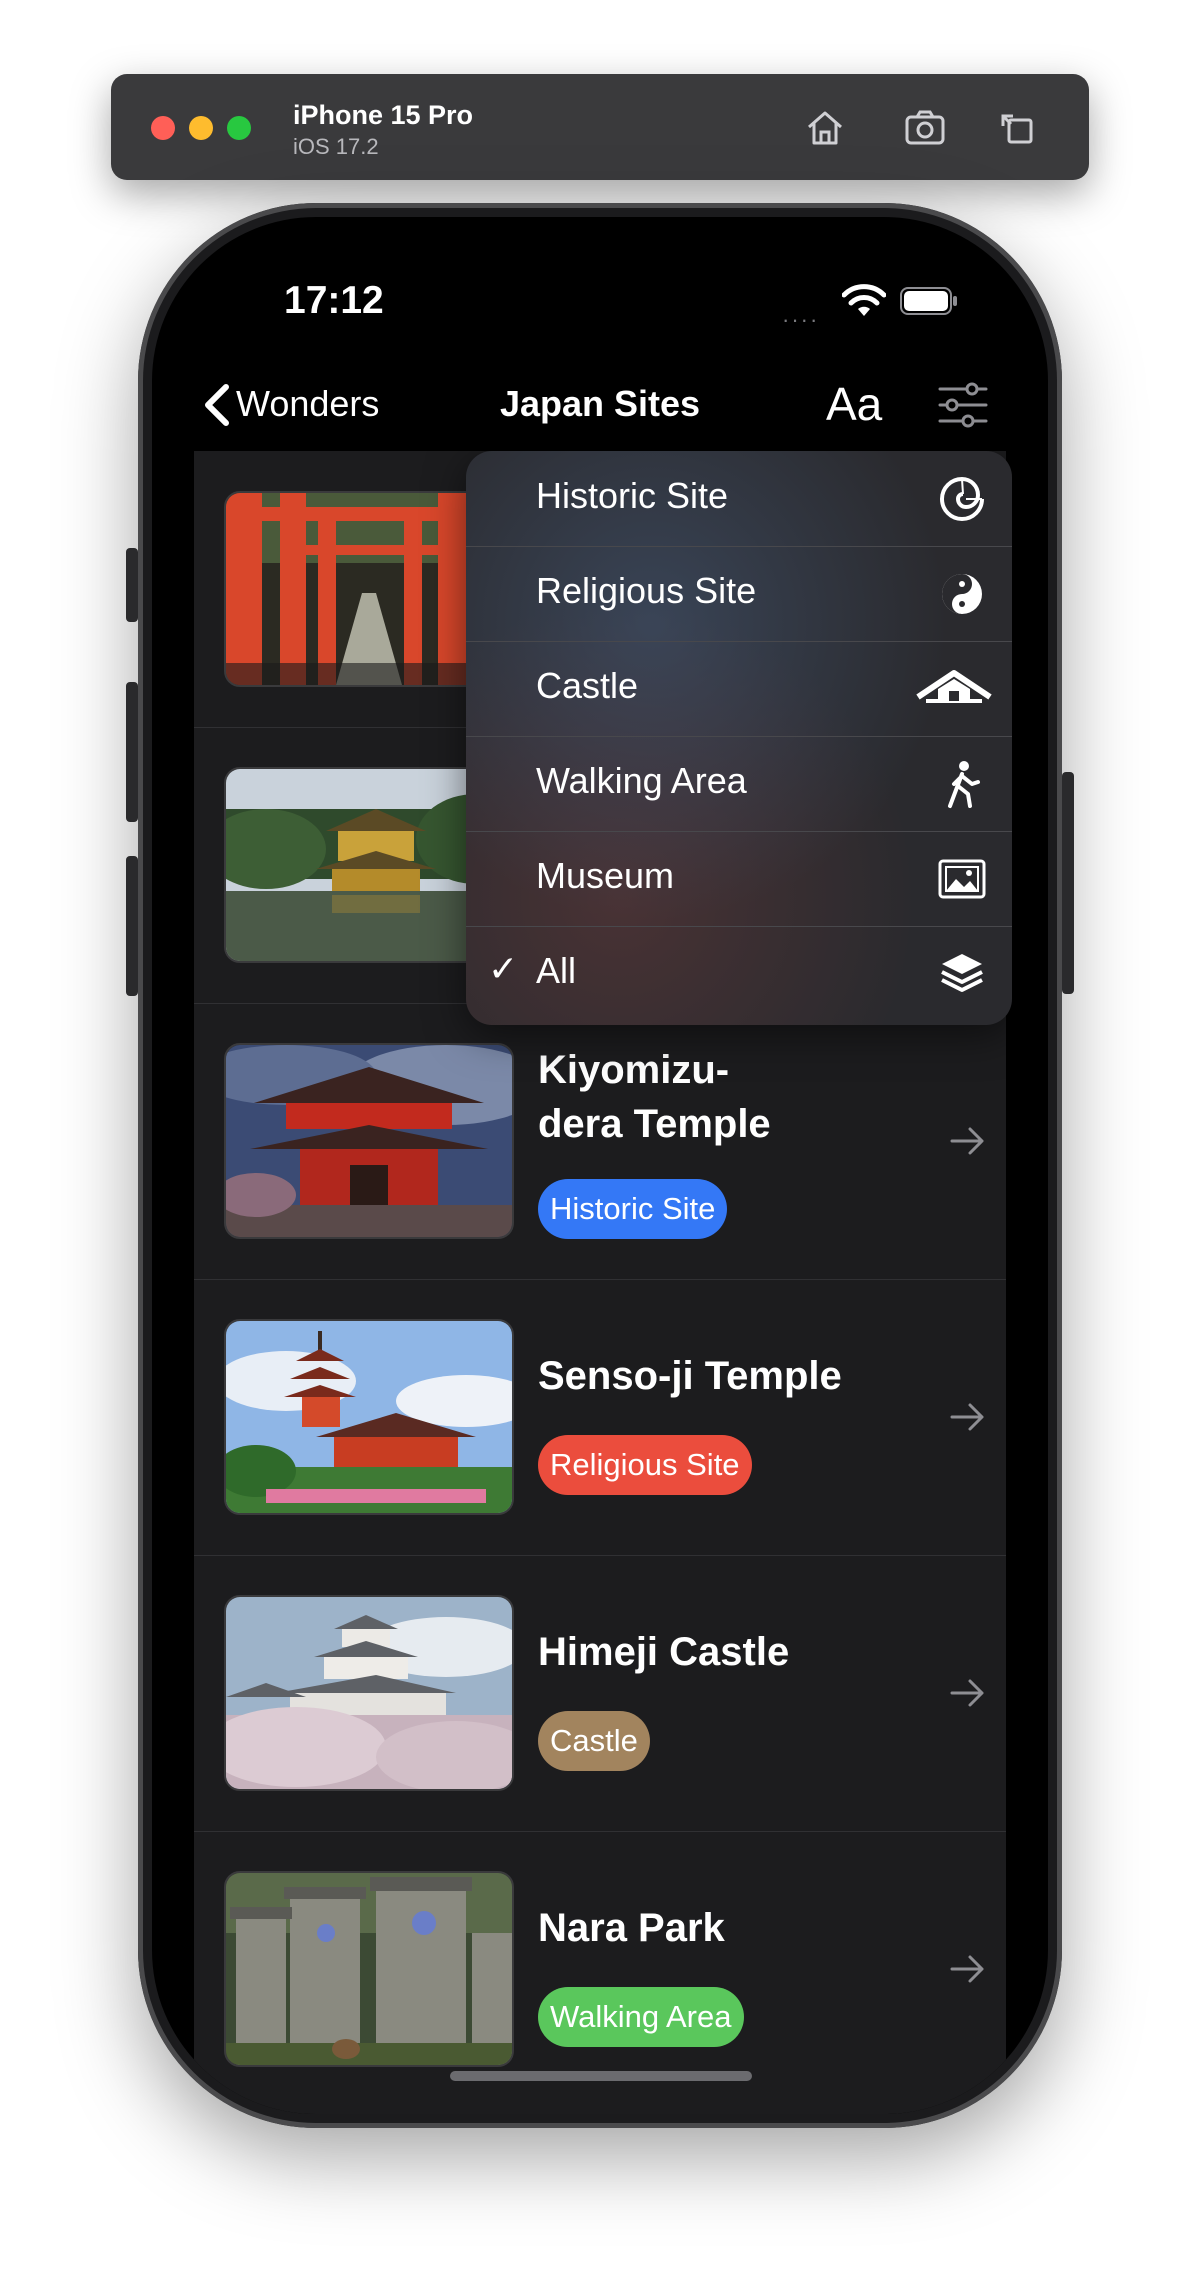 The image size is (1200, 2284). Describe the element at coordinates (646, 590) in the screenshot. I see `menu-item-label: Religious Site` at that location.